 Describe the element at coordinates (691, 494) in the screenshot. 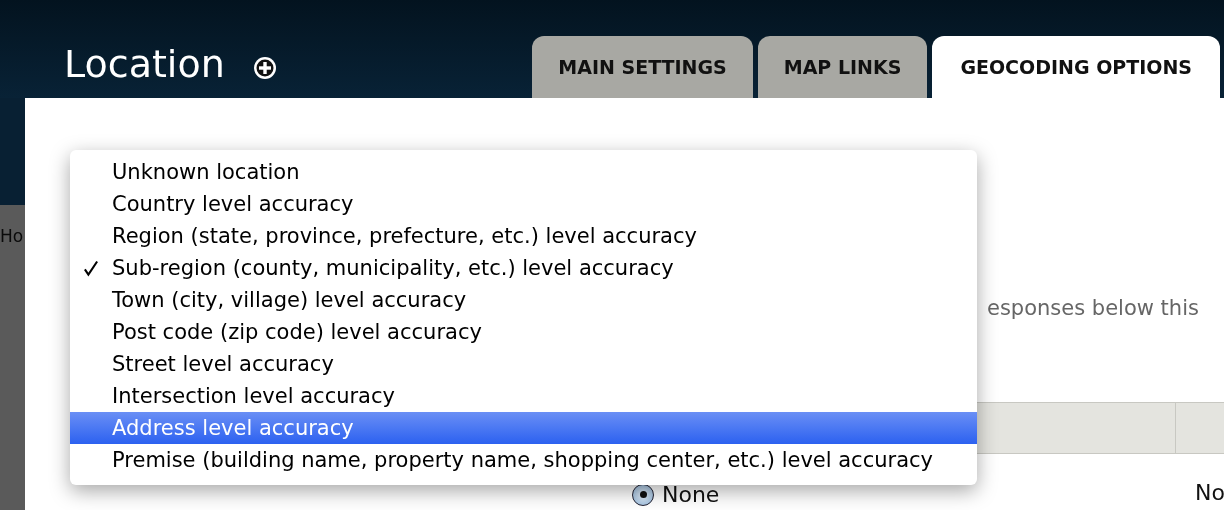

I see `radio-label: None` at that location.